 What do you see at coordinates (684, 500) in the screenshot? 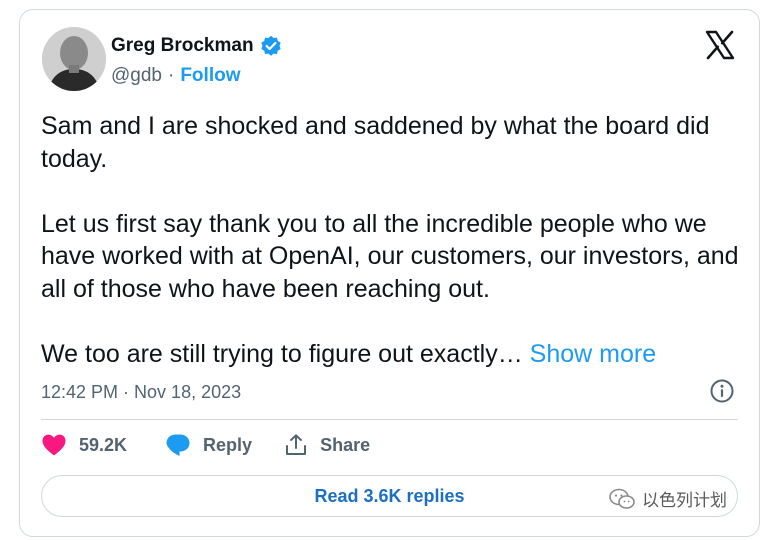
I see `watermark-text: 以色列计划` at bounding box center [684, 500].